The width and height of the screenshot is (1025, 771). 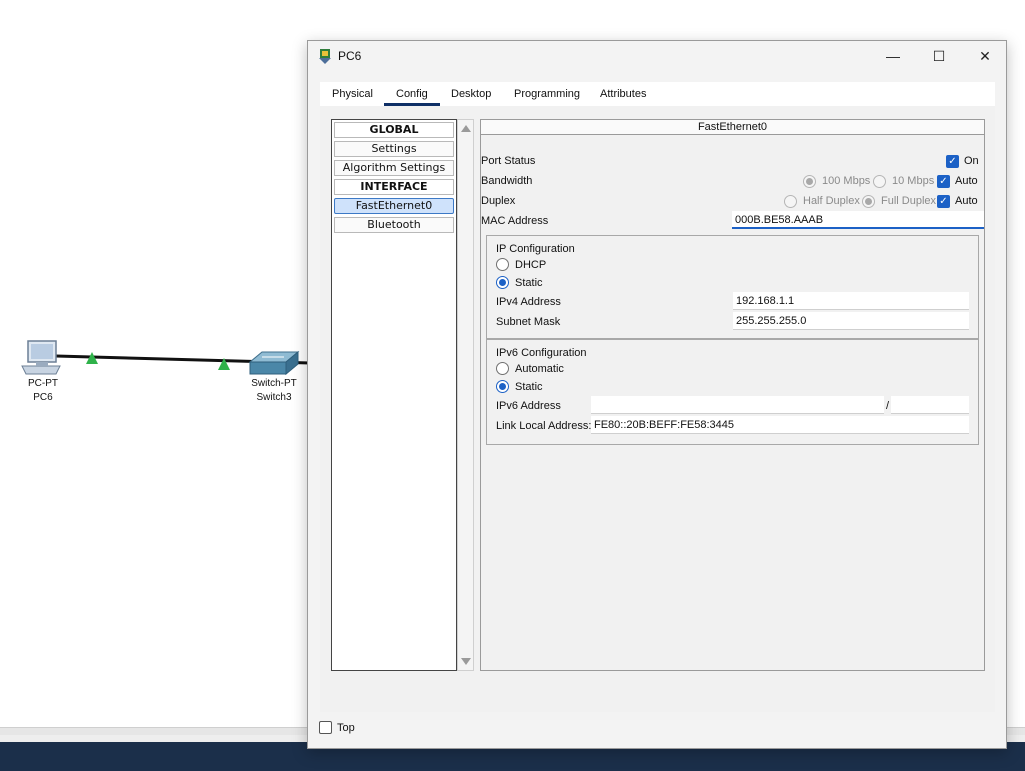 I want to click on packet-tracer-app-icon, so click(x=325, y=56).